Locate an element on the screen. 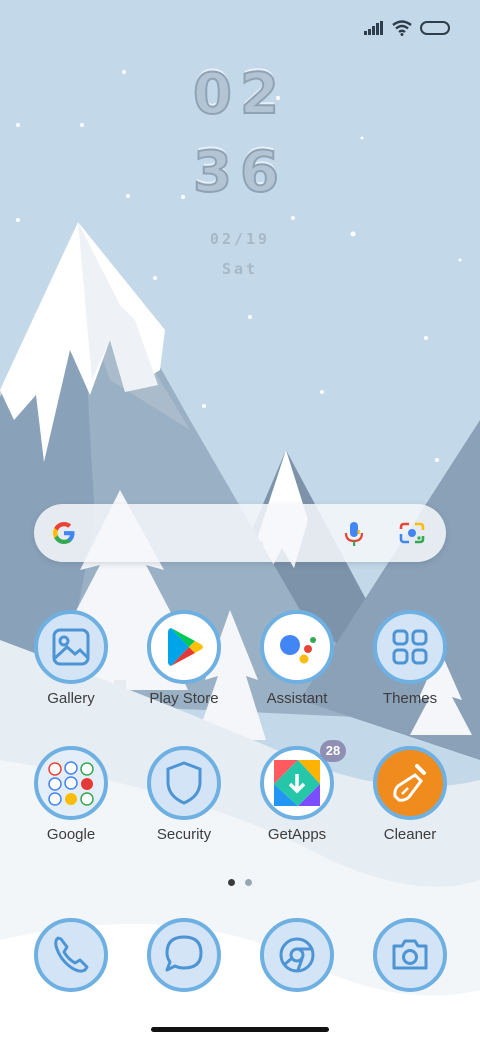  gesture-navigation-bar is located at coordinates (240, 1029).